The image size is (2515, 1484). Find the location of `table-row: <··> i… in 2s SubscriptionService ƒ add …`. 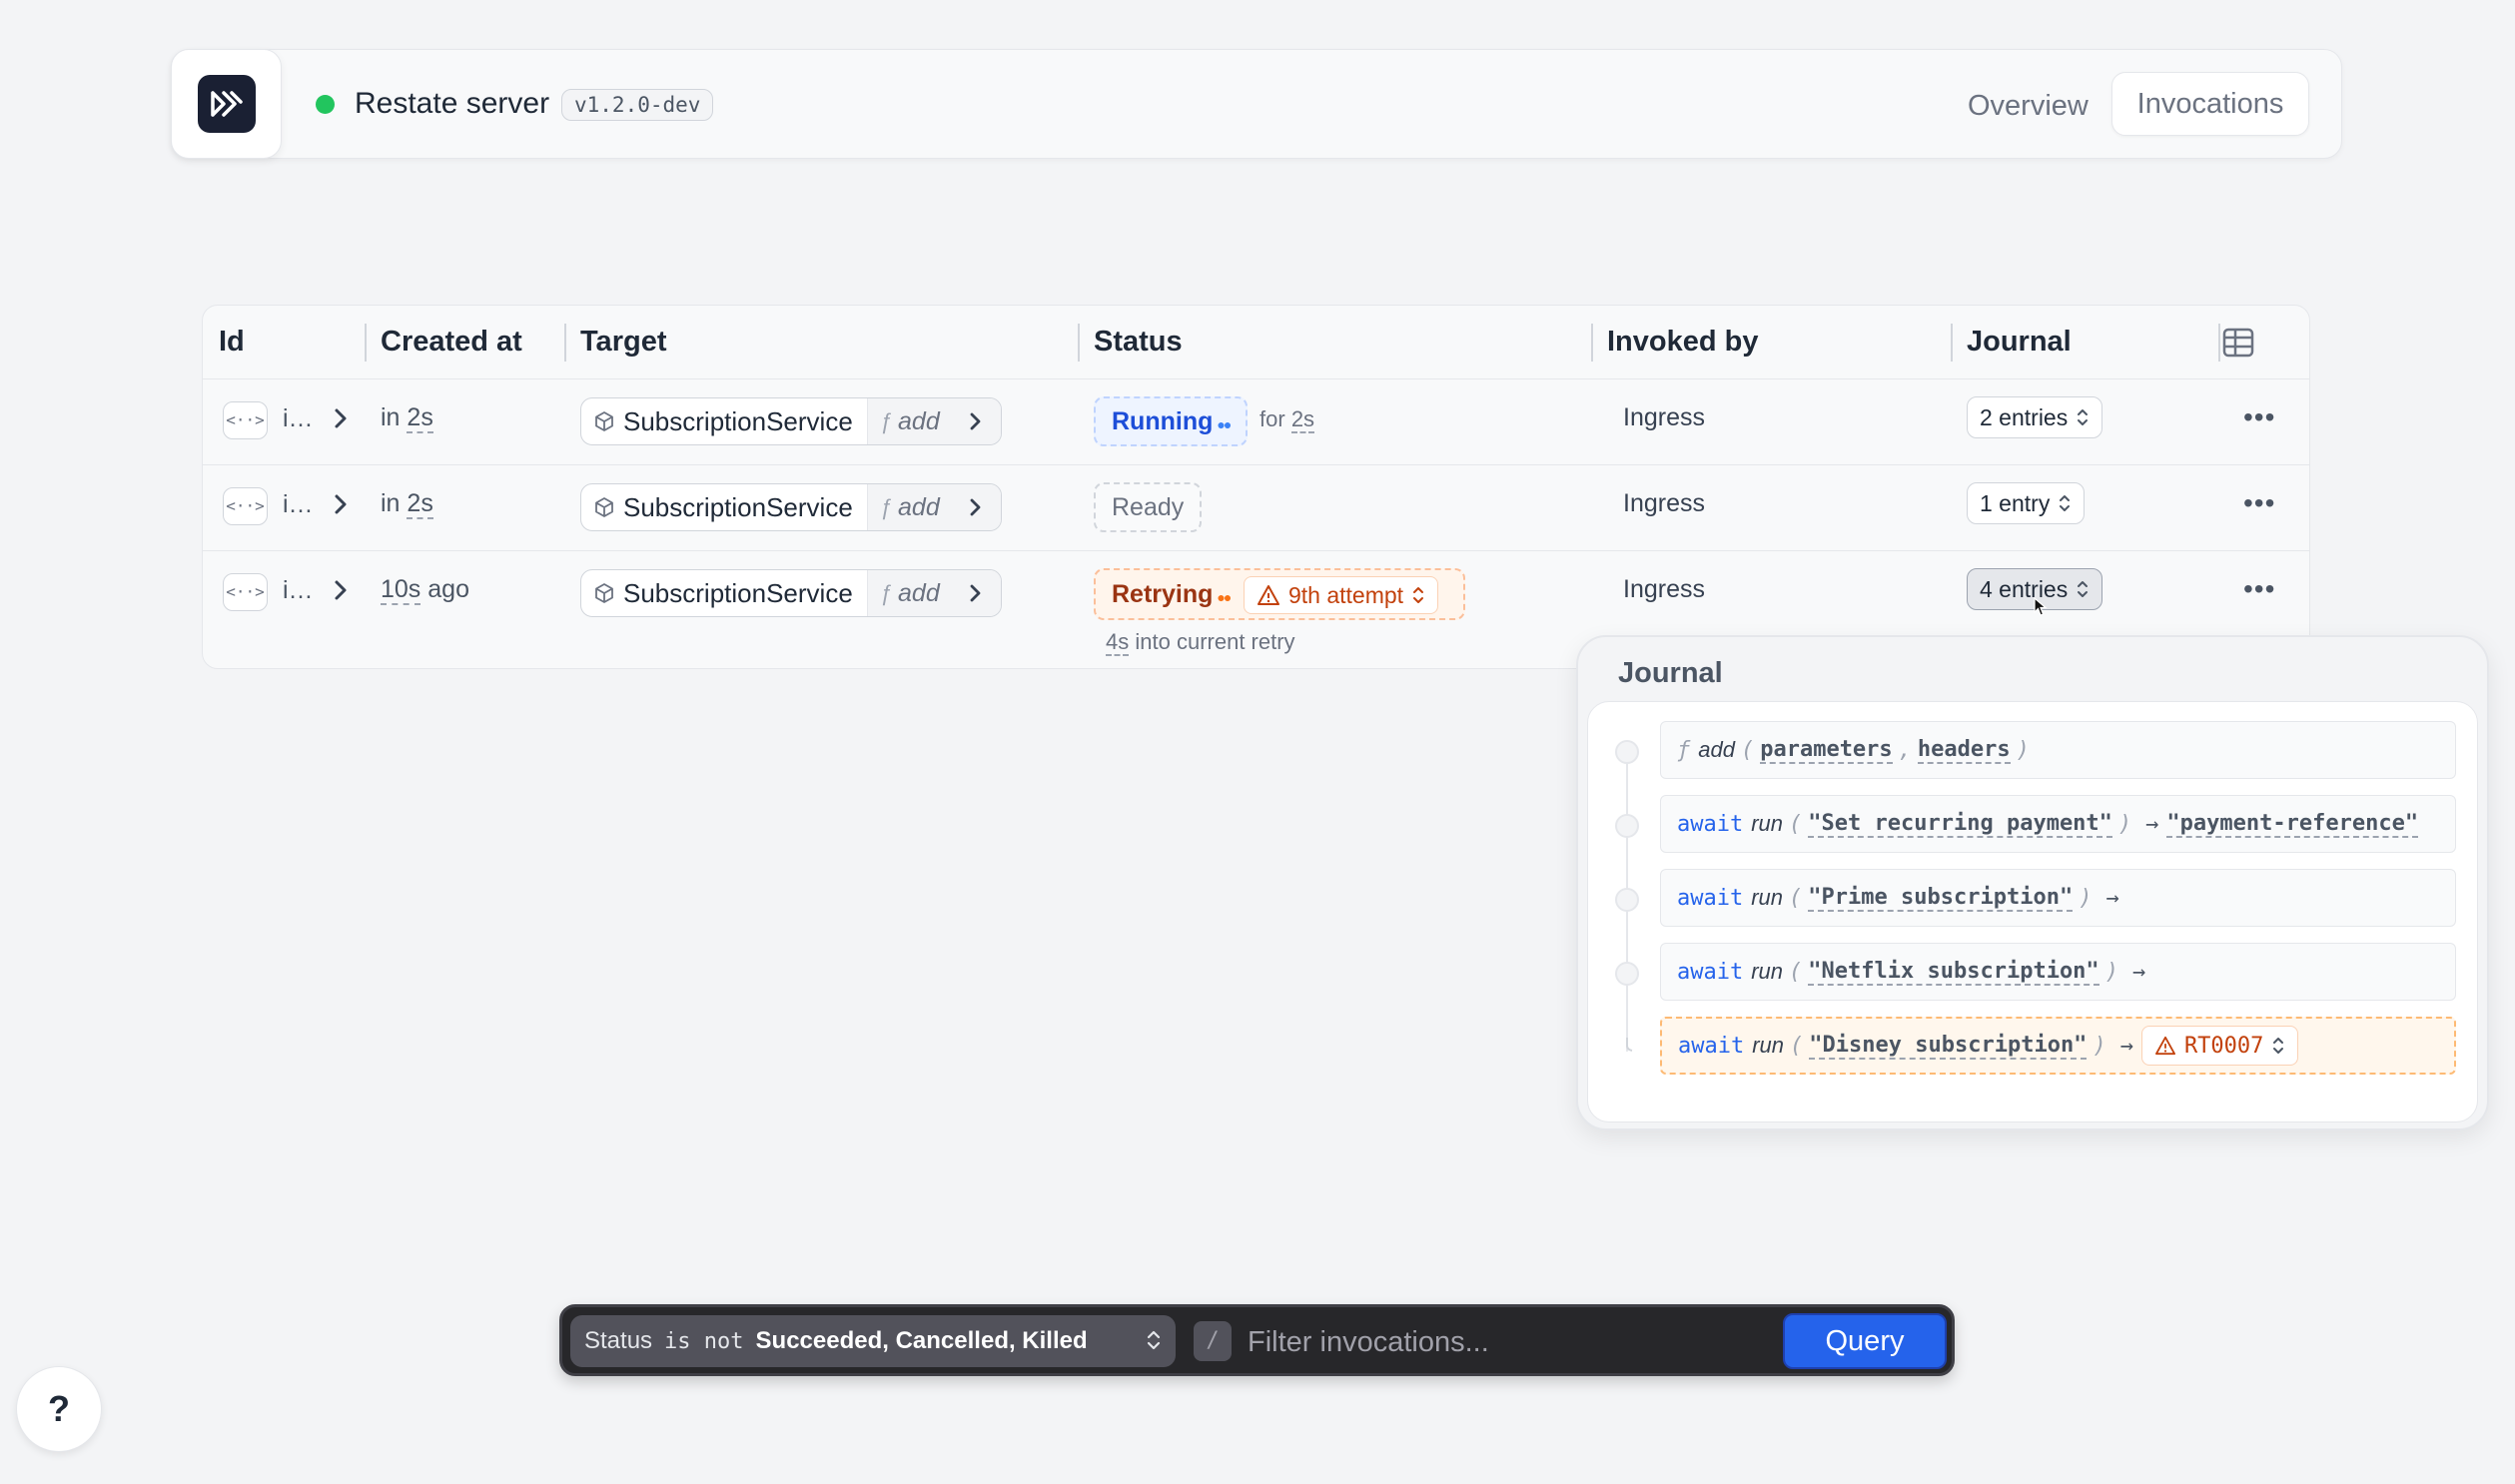

table-row: <··> i… in 2s SubscriptionService ƒ add … is located at coordinates (1256, 508).